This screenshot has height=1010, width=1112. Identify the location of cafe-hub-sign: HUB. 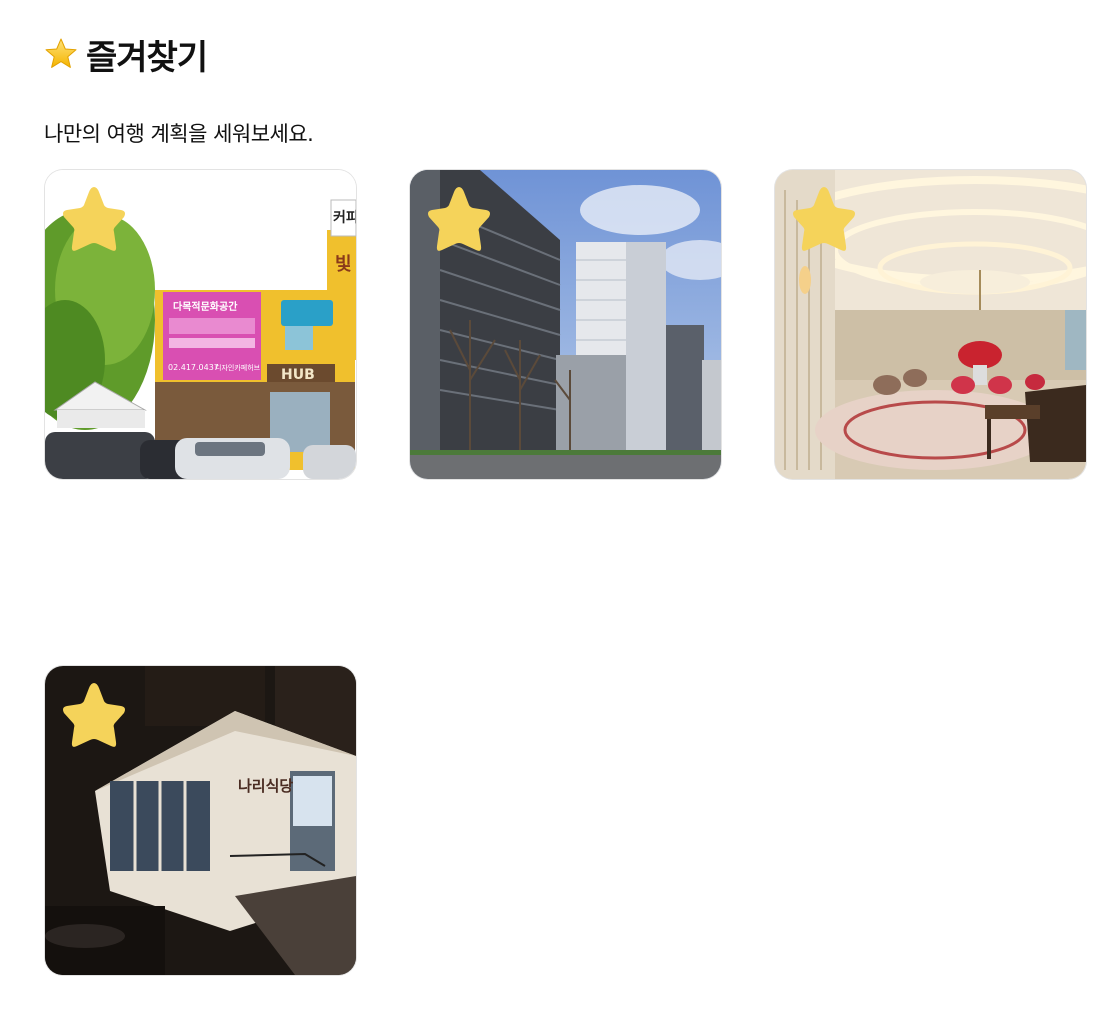
(298, 375).